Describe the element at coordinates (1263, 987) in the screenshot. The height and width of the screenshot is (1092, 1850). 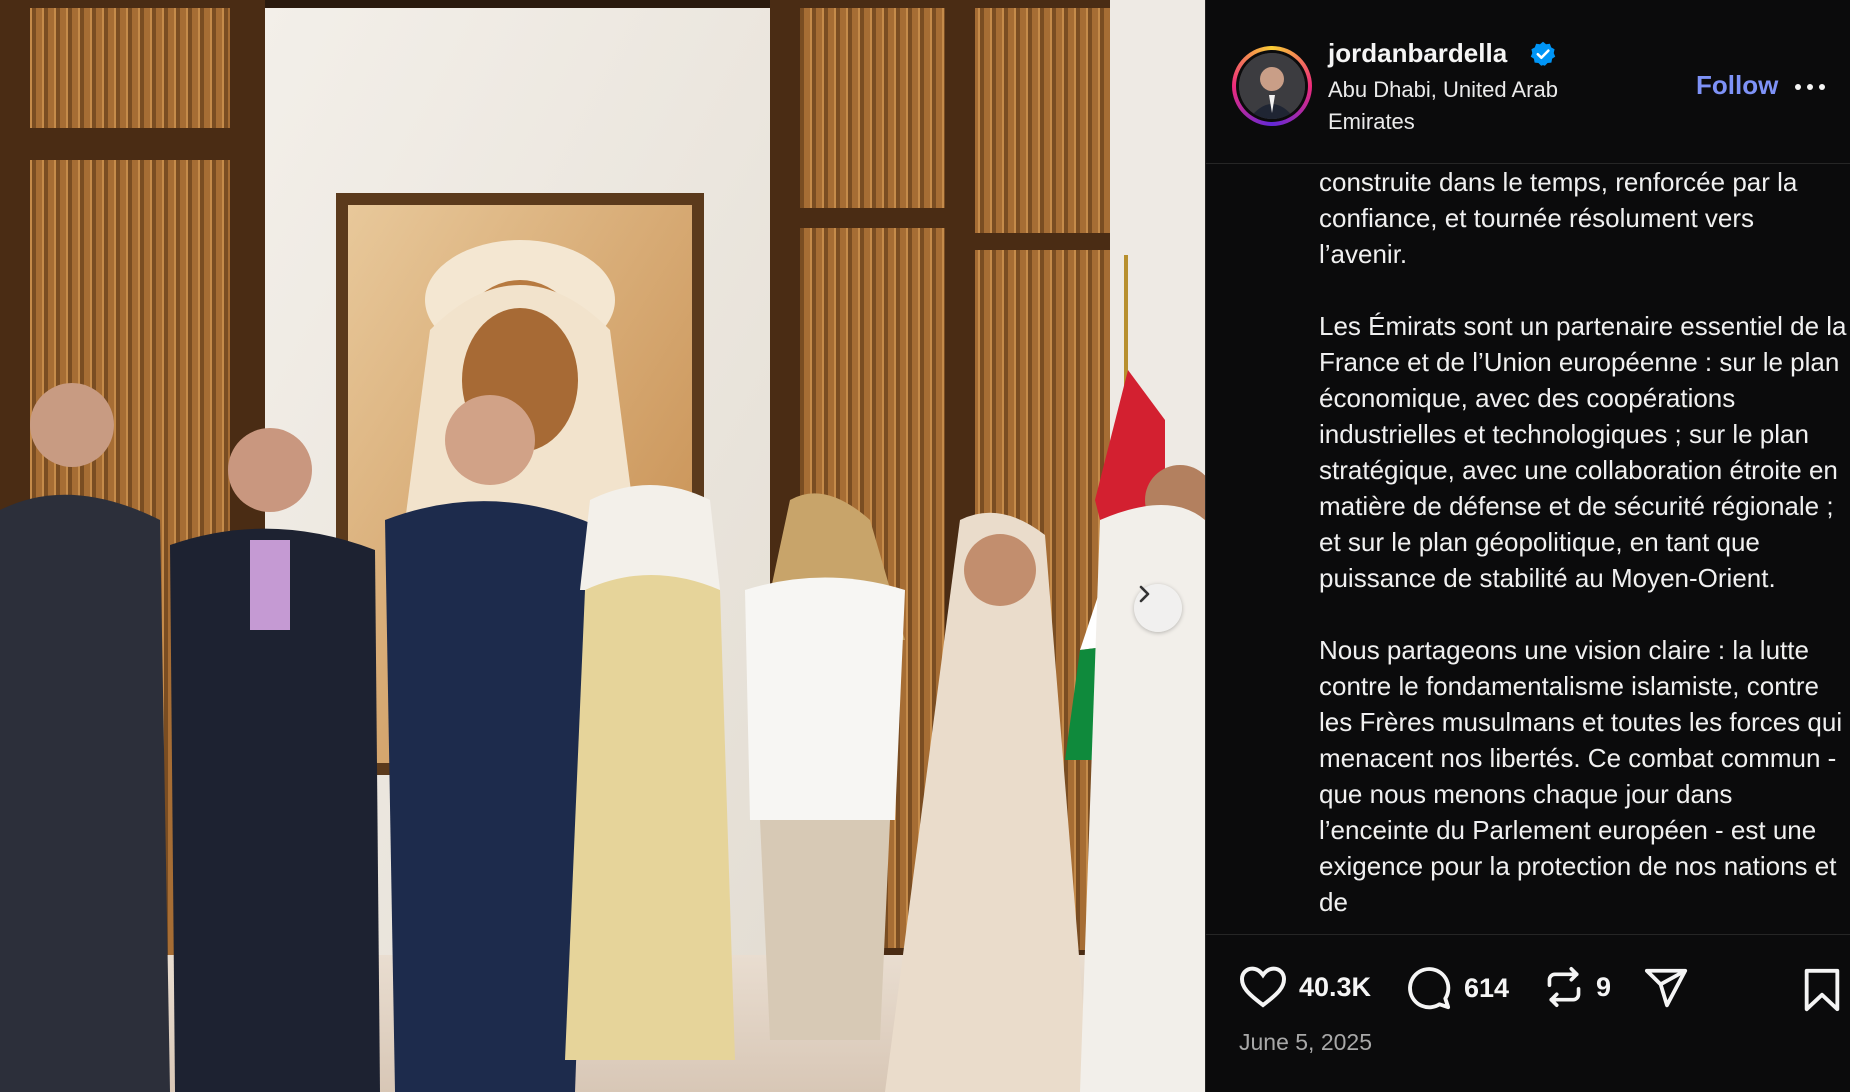
I see `heart-icon` at that location.